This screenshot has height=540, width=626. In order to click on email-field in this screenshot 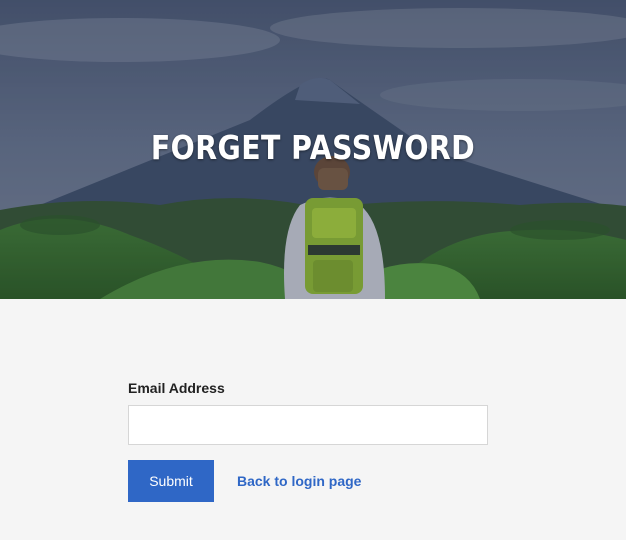, I will do `click(308, 425)`.